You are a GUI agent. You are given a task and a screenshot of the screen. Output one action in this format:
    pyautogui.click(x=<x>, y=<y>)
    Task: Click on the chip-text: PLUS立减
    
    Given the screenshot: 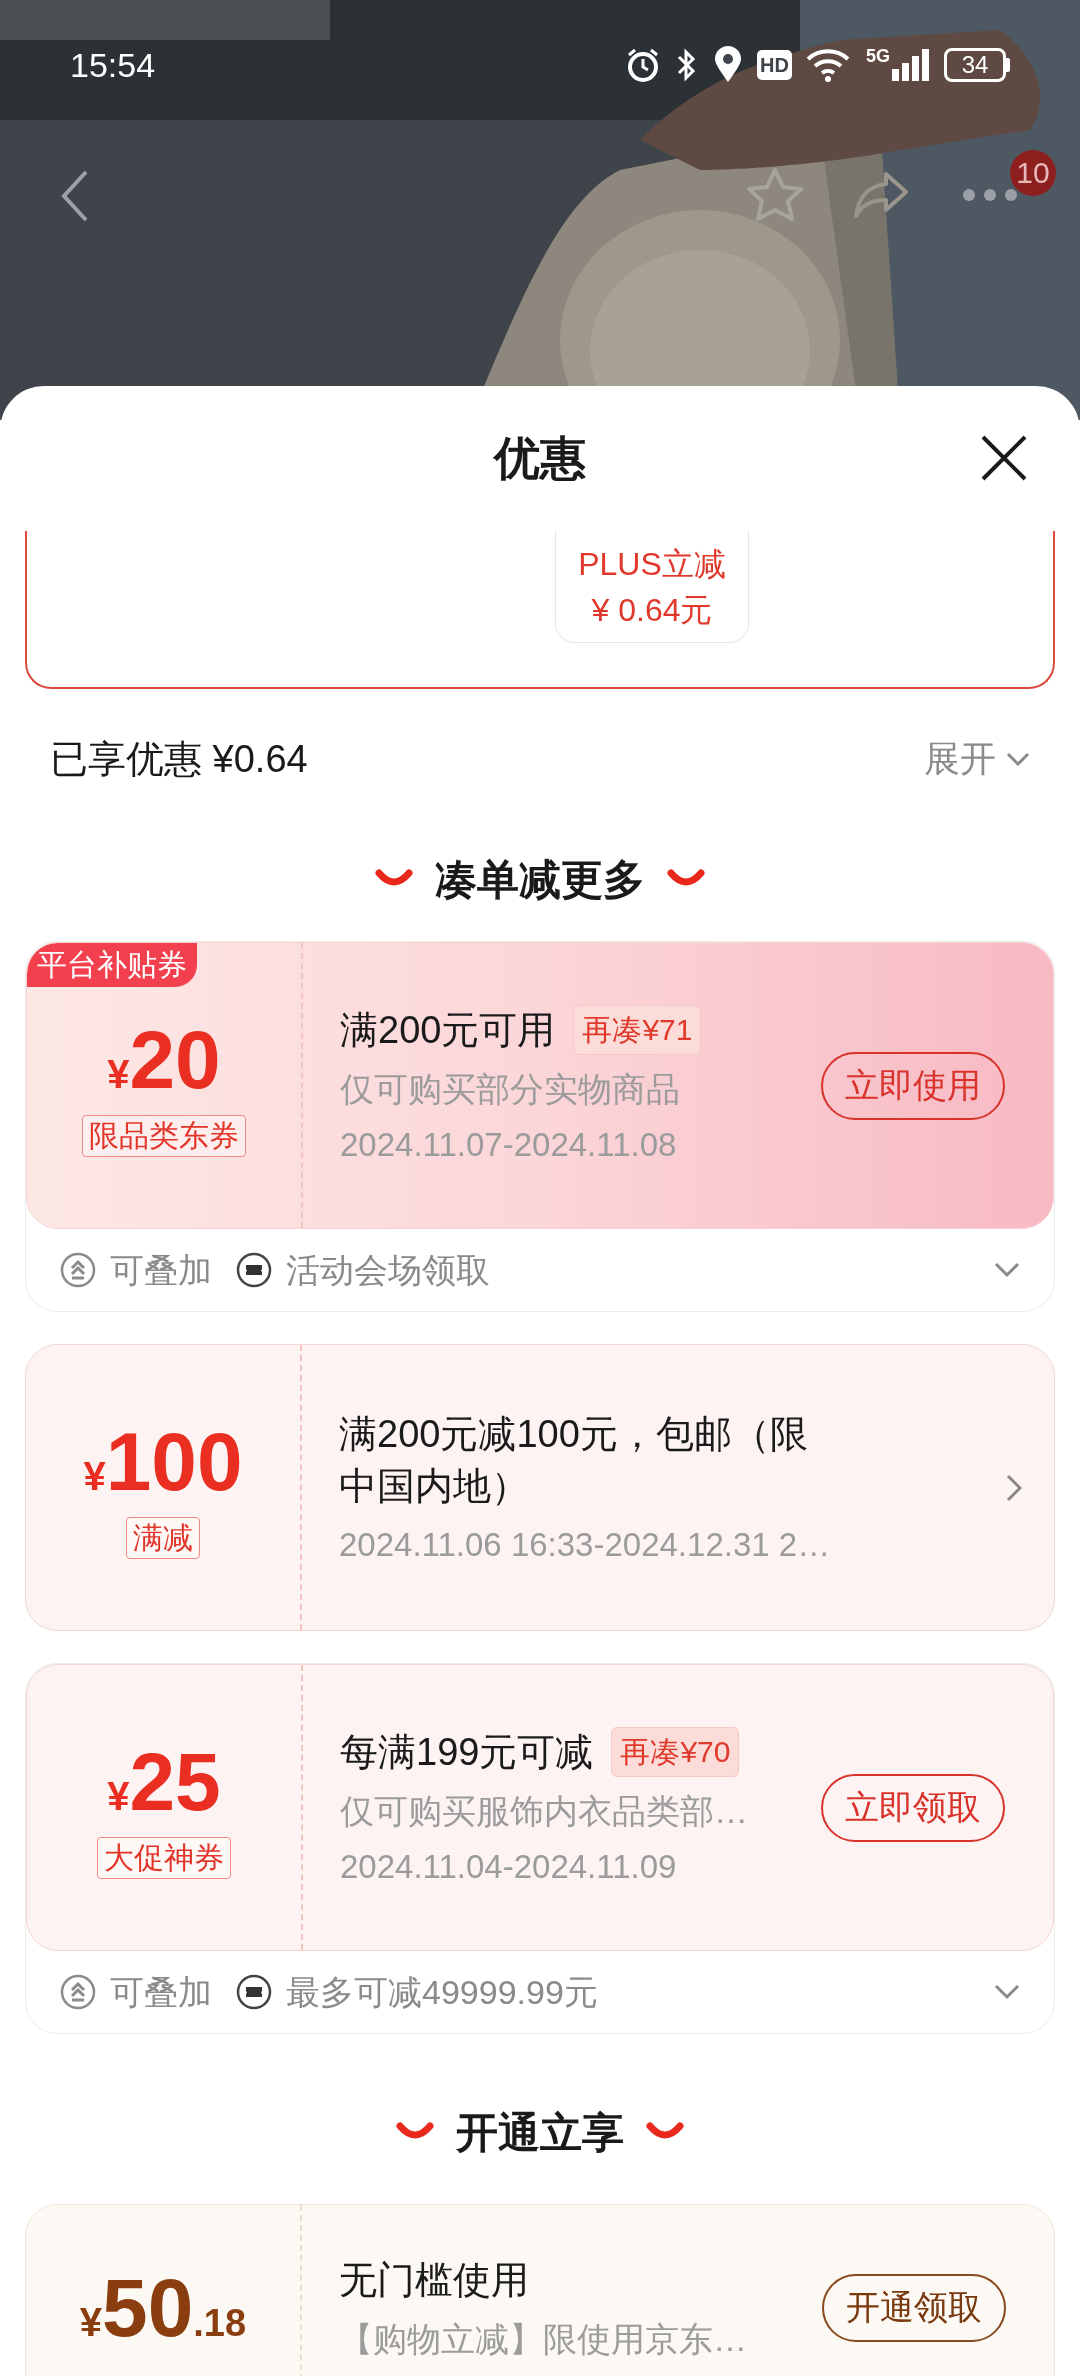 What is the action you would take?
    pyautogui.click(x=652, y=564)
    